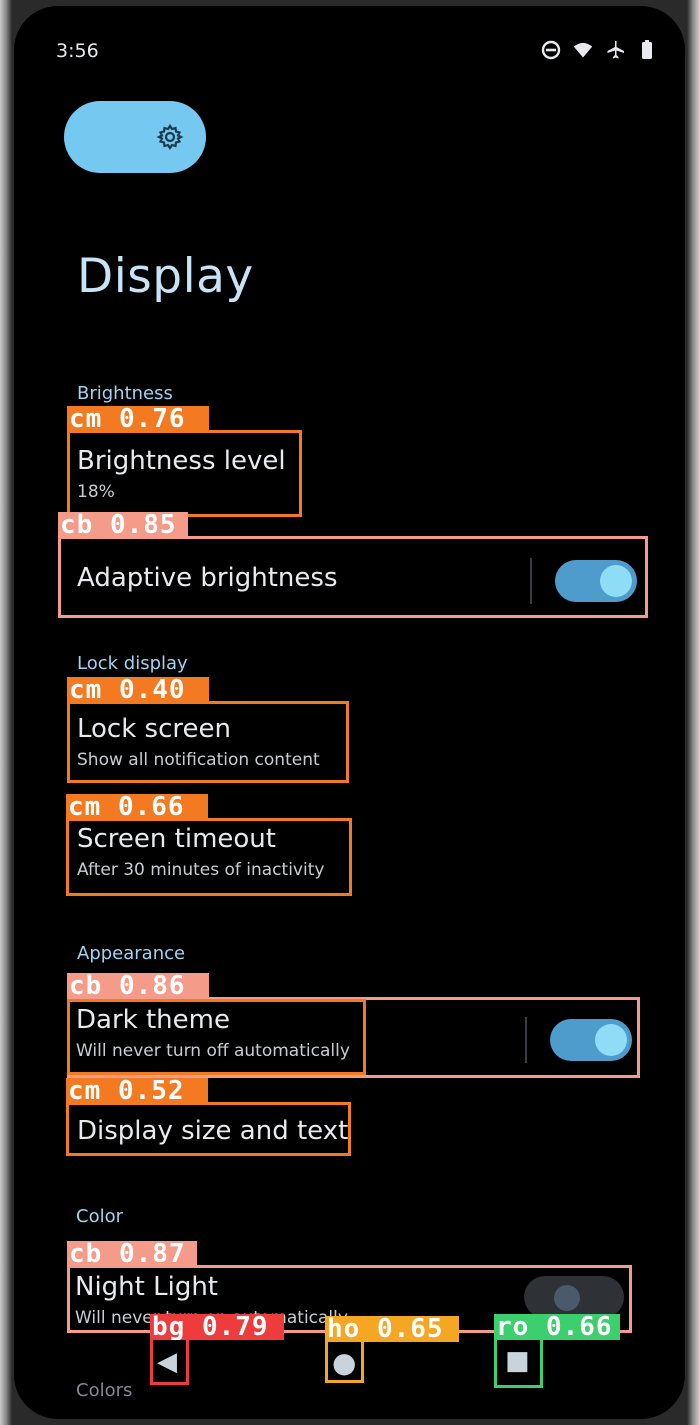 This screenshot has width=699, height=1425. What do you see at coordinates (132, 1254) in the screenshot?
I see `detection-label: cb 0.87` at bounding box center [132, 1254].